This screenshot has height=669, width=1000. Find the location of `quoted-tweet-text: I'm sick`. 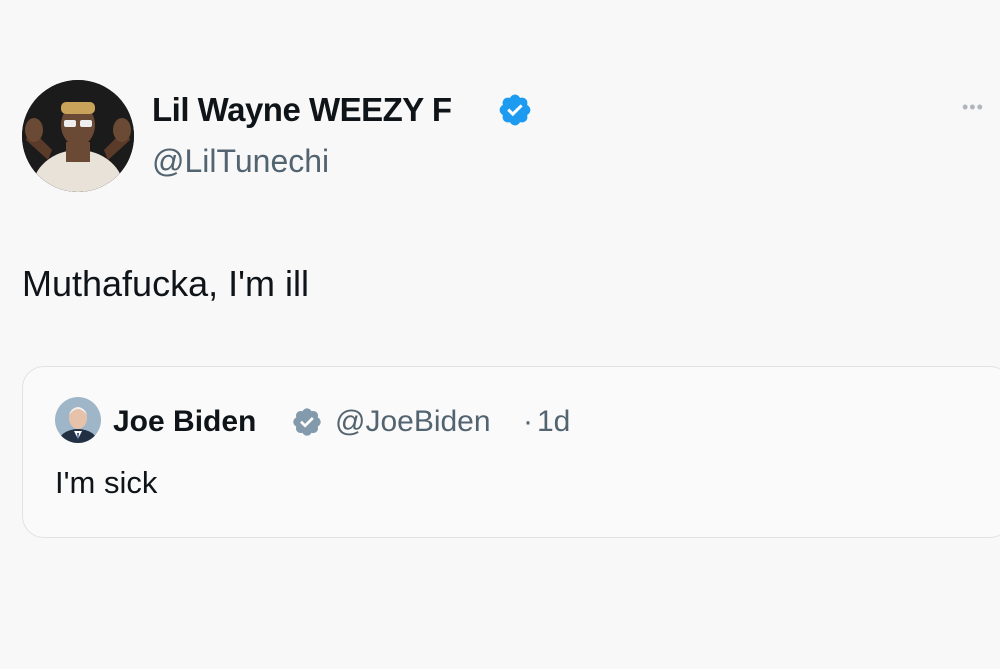

quoted-tweet-text: I'm sick is located at coordinates (106, 482).